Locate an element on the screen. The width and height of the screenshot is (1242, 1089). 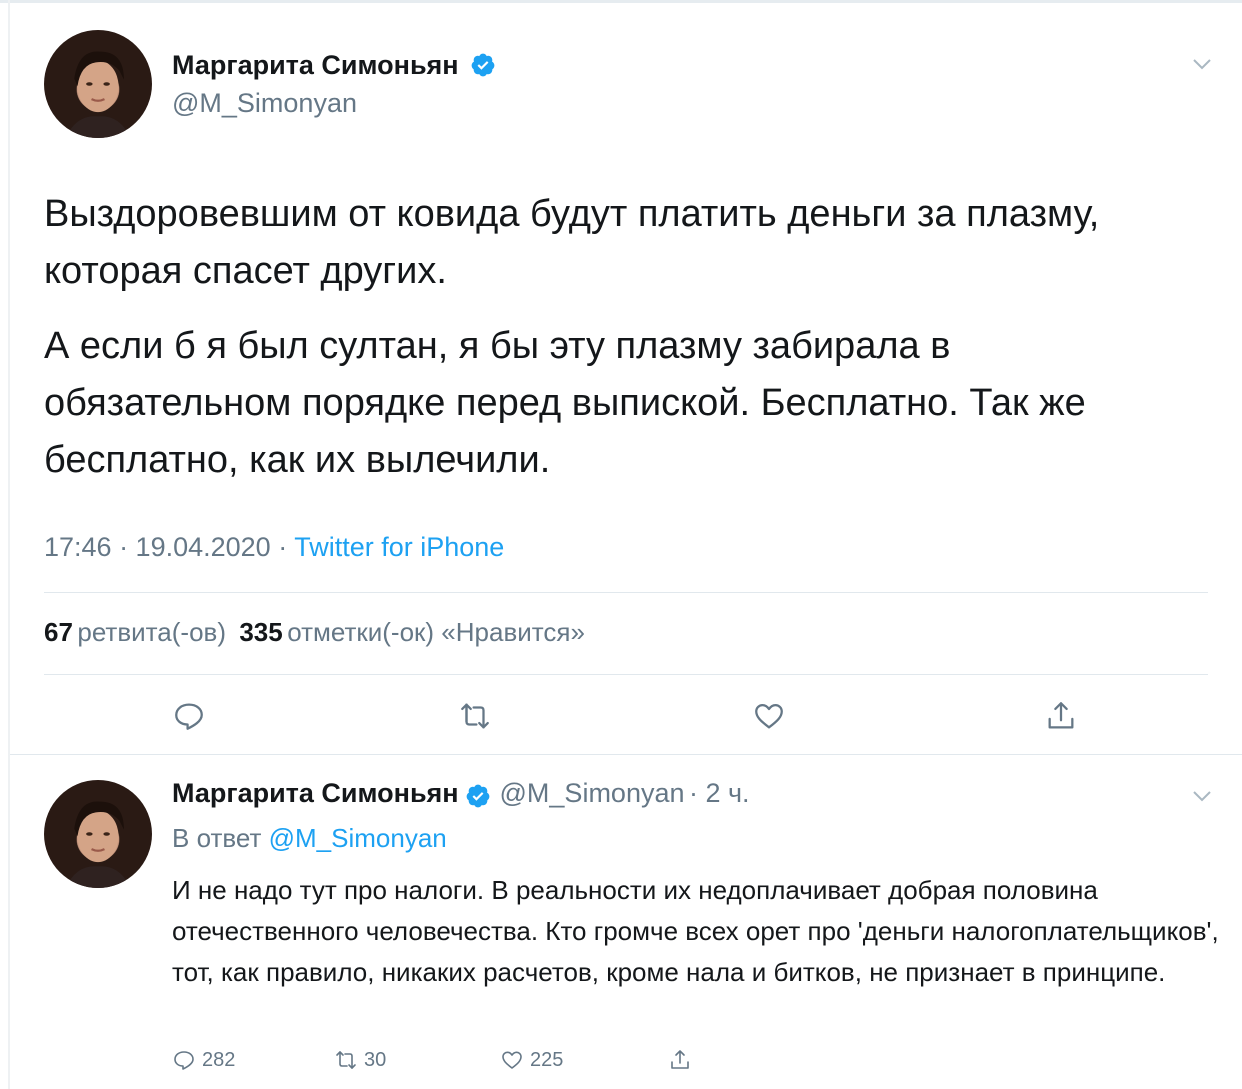
left-border is located at coordinates (9, 544).